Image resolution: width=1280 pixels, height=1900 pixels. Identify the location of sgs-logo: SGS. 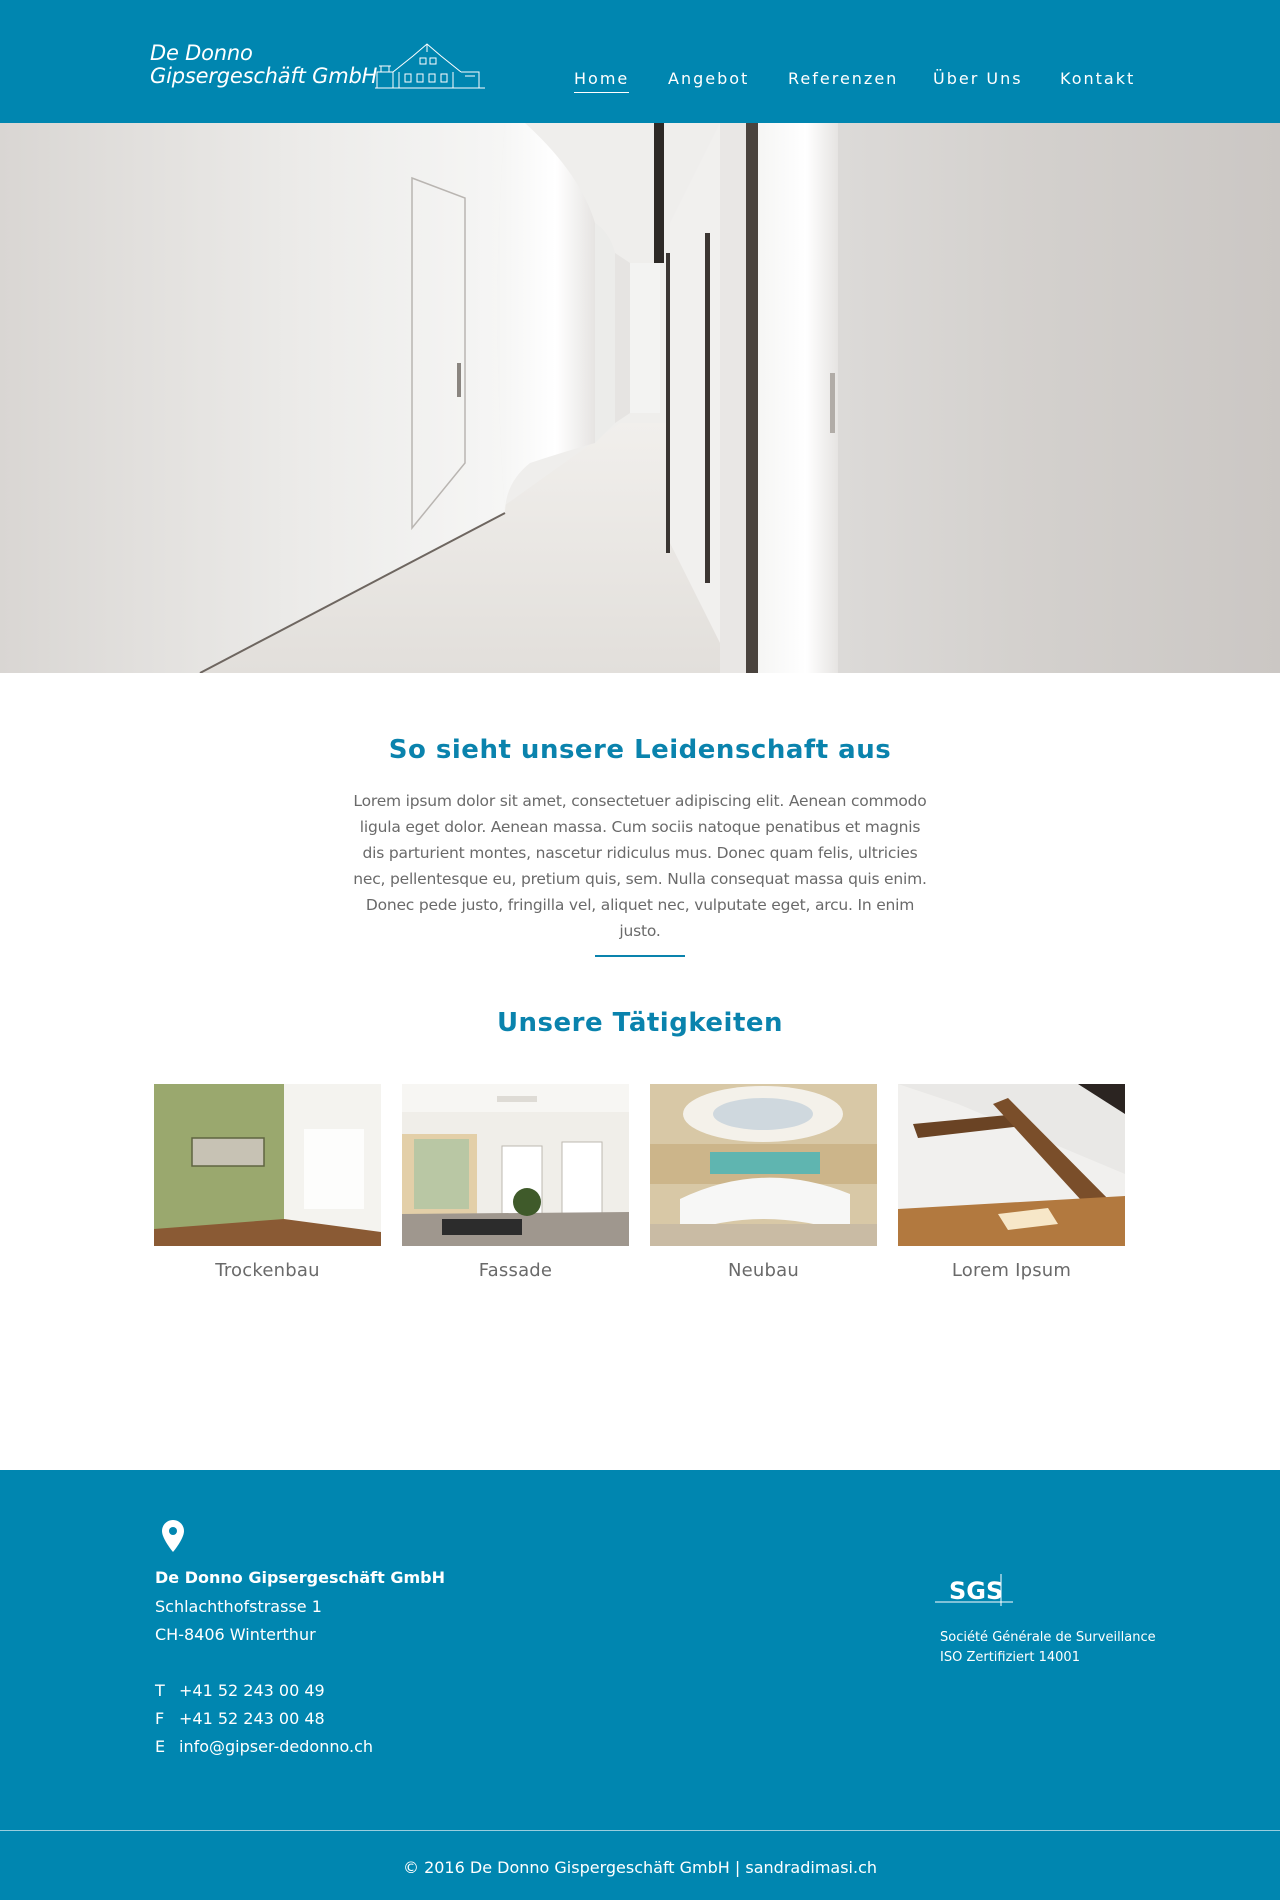
(974, 1590).